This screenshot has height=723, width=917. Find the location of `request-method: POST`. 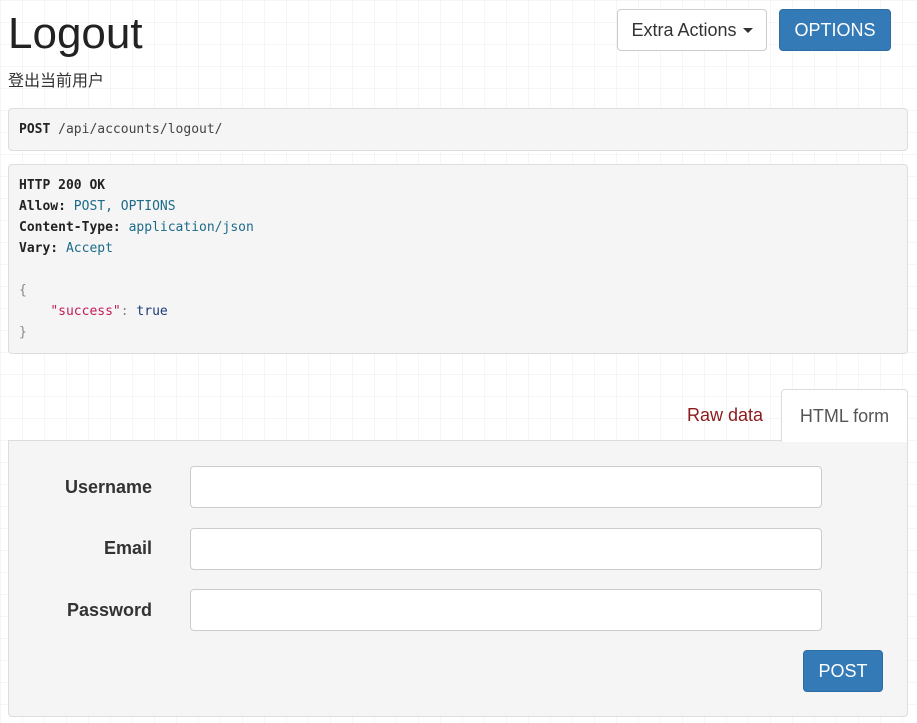

request-method: POST is located at coordinates (35, 129).